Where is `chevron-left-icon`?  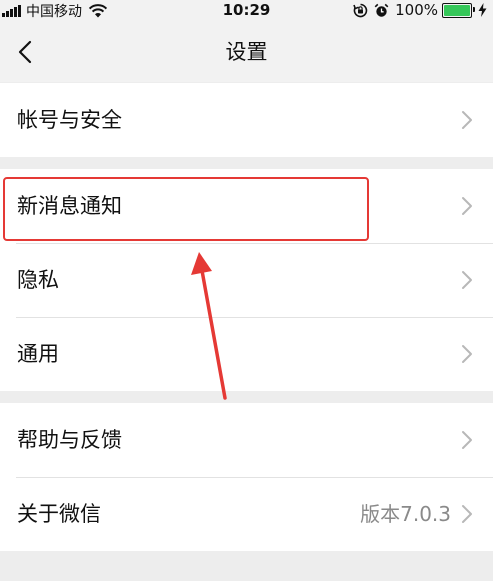
chevron-left-icon is located at coordinates (25, 52).